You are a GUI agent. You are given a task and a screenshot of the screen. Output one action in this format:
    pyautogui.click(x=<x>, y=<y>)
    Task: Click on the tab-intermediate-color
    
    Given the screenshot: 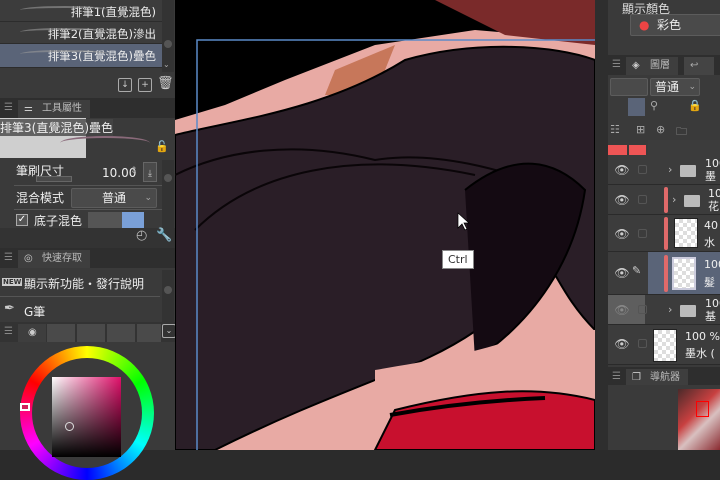 What is the action you would take?
    pyautogui.click(x=121, y=333)
    